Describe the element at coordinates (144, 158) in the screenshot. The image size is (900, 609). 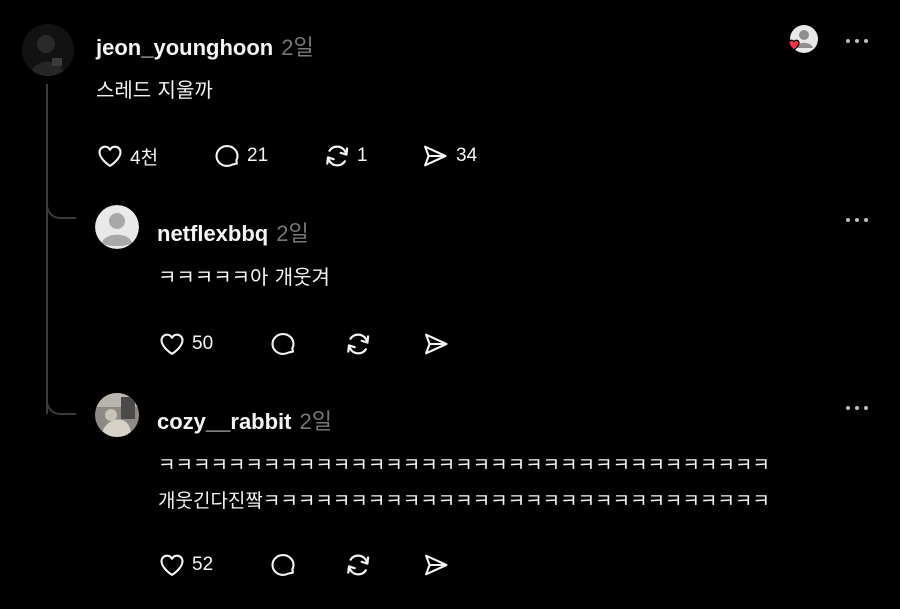
I see `like-count: 4천` at that location.